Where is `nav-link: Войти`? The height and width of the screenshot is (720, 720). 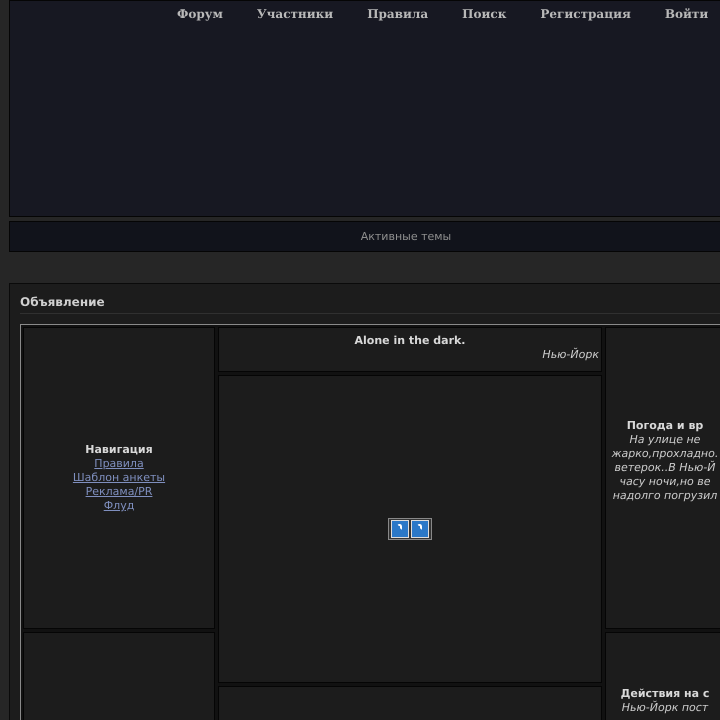 nav-link: Войти is located at coordinates (684, 14).